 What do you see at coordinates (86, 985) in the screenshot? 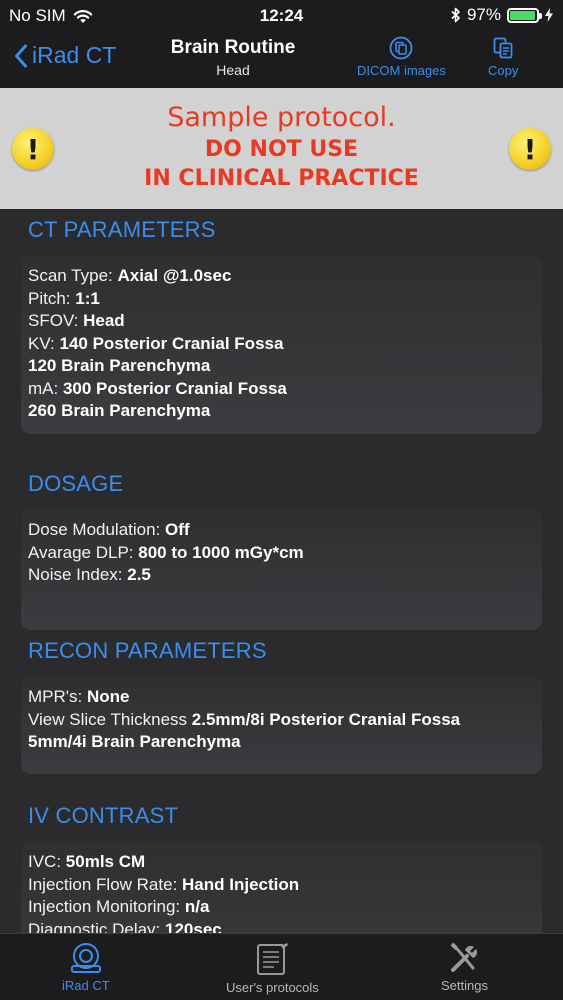
I see `tab-irad-ct-label: iRad CT` at bounding box center [86, 985].